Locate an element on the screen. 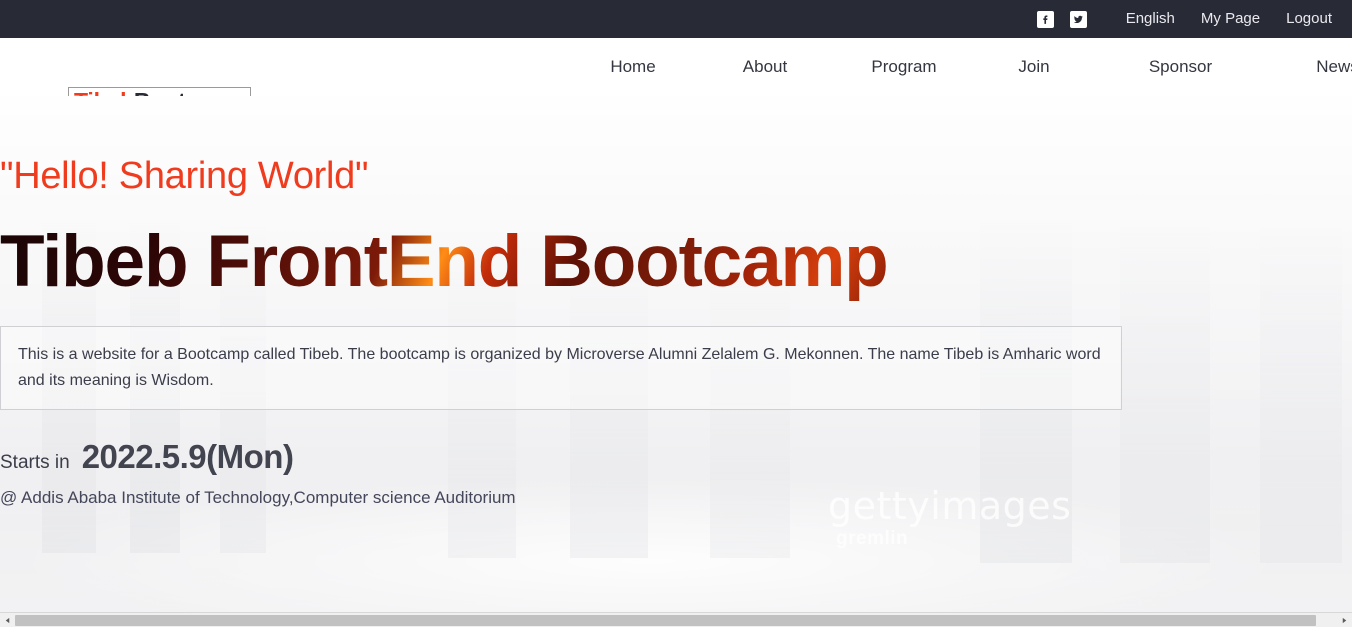 The width and height of the screenshot is (1352, 627). top-link-language: English is located at coordinates (1150, 19).